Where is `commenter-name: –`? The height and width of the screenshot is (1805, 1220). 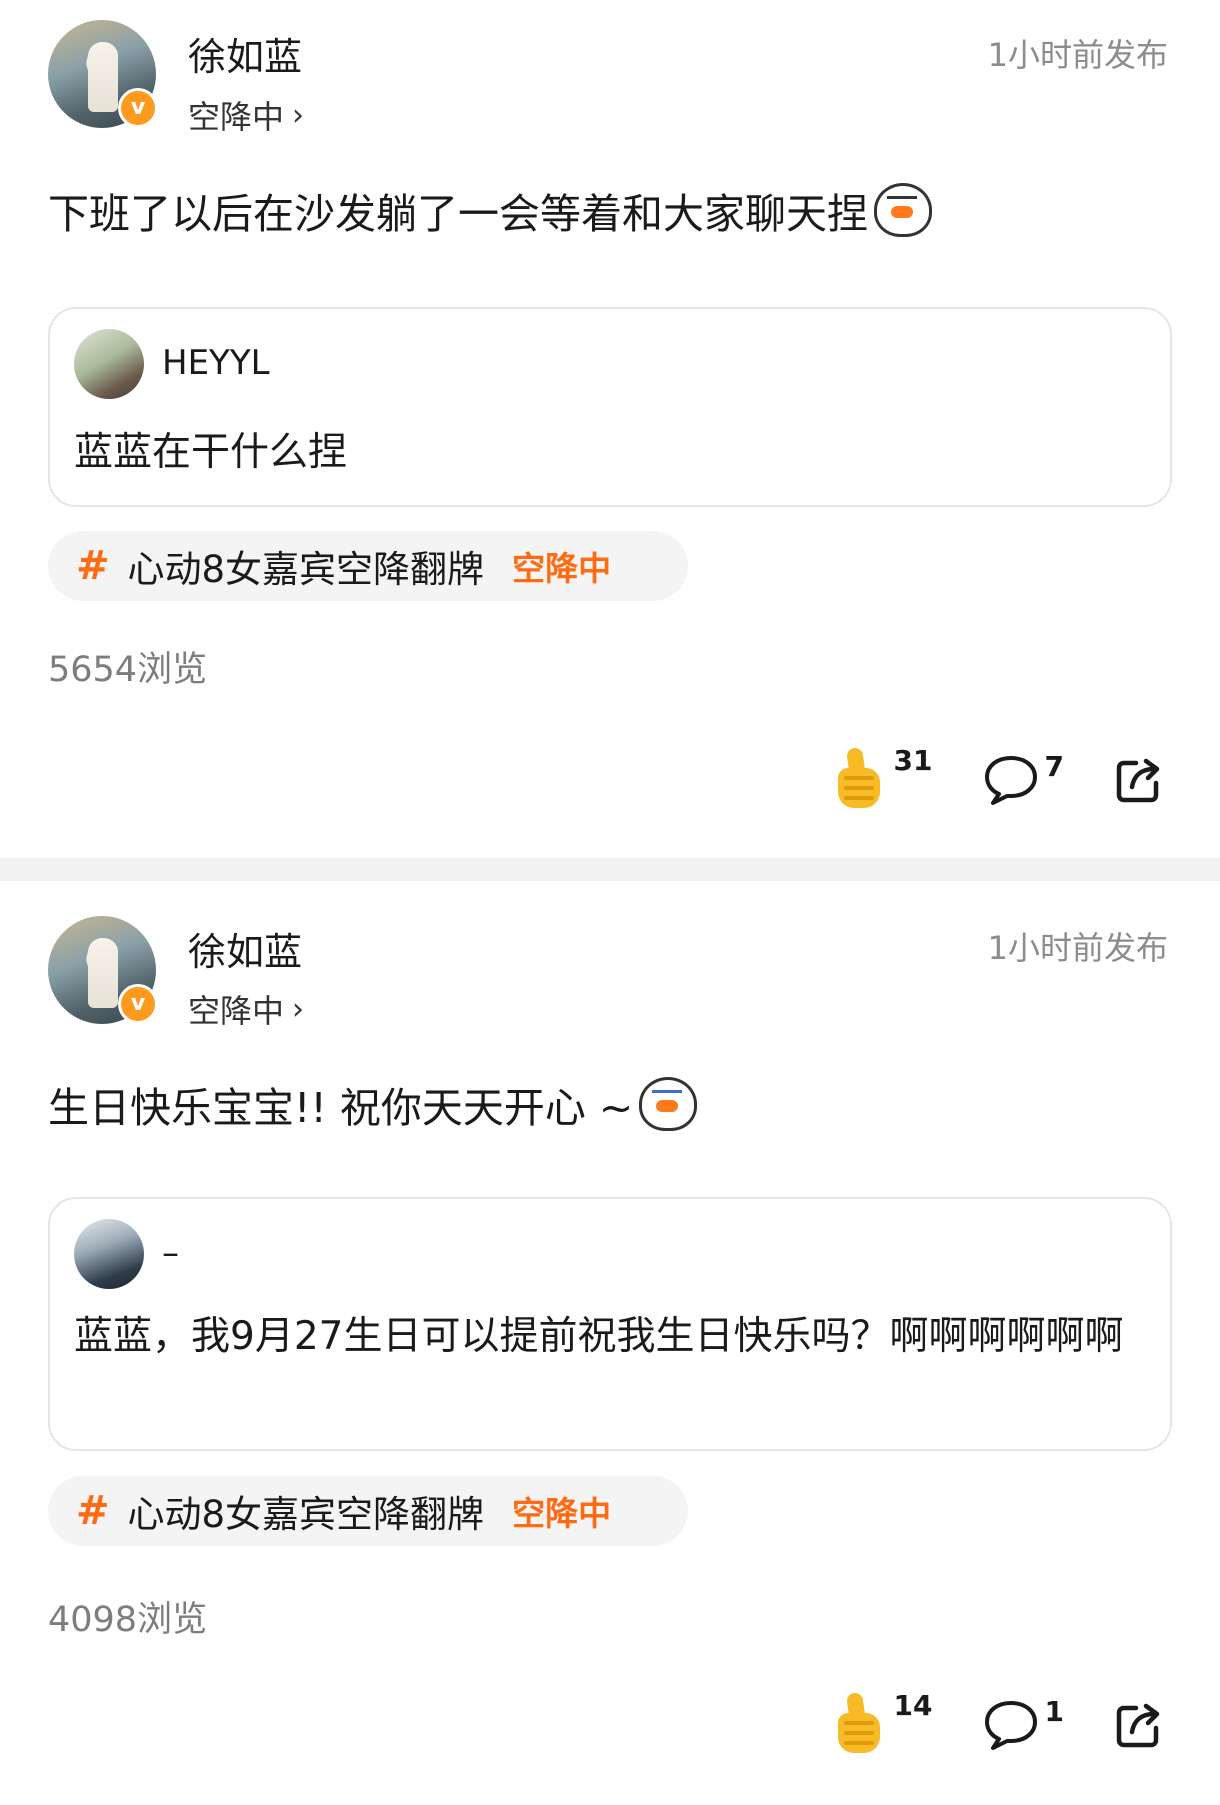 commenter-name: – is located at coordinates (170, 1253).